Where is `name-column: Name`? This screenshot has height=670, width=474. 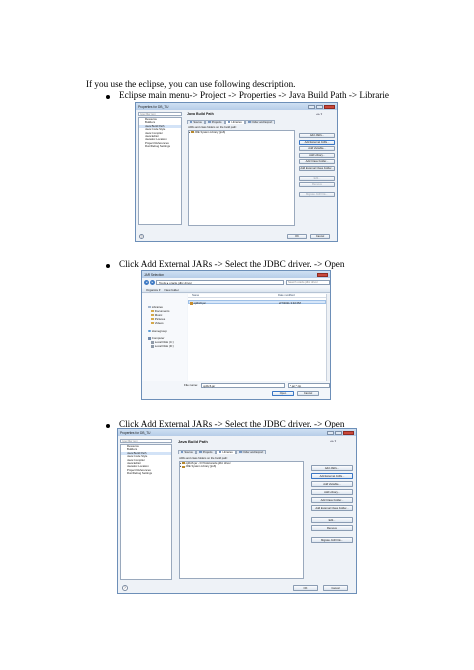
name-column: Name is located at coordinates (233, 295).